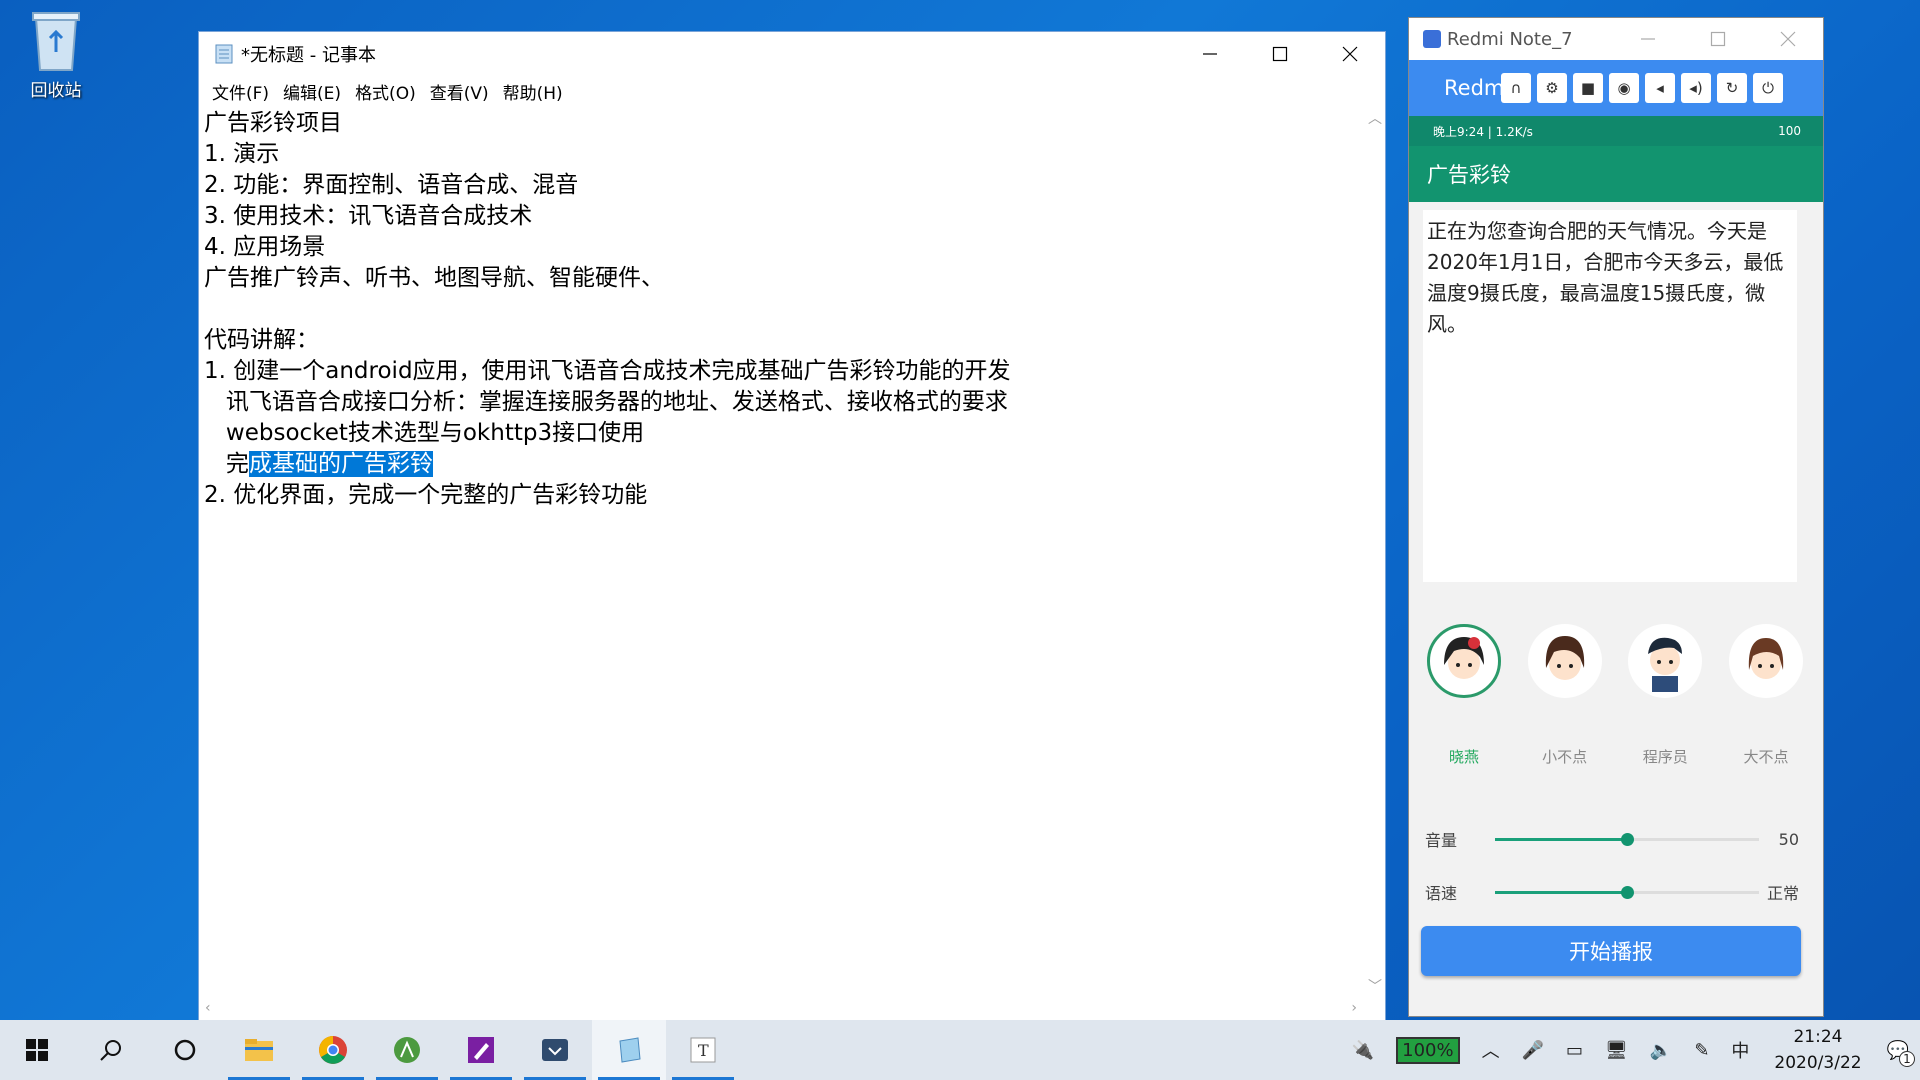 Image resolution: width=1920 pixels, height=1080 pixels. What do you see at coordinates (555, 1050) in the screenshot?
I see `taskbar-mirror-app` at bounding box center [555, 1050].